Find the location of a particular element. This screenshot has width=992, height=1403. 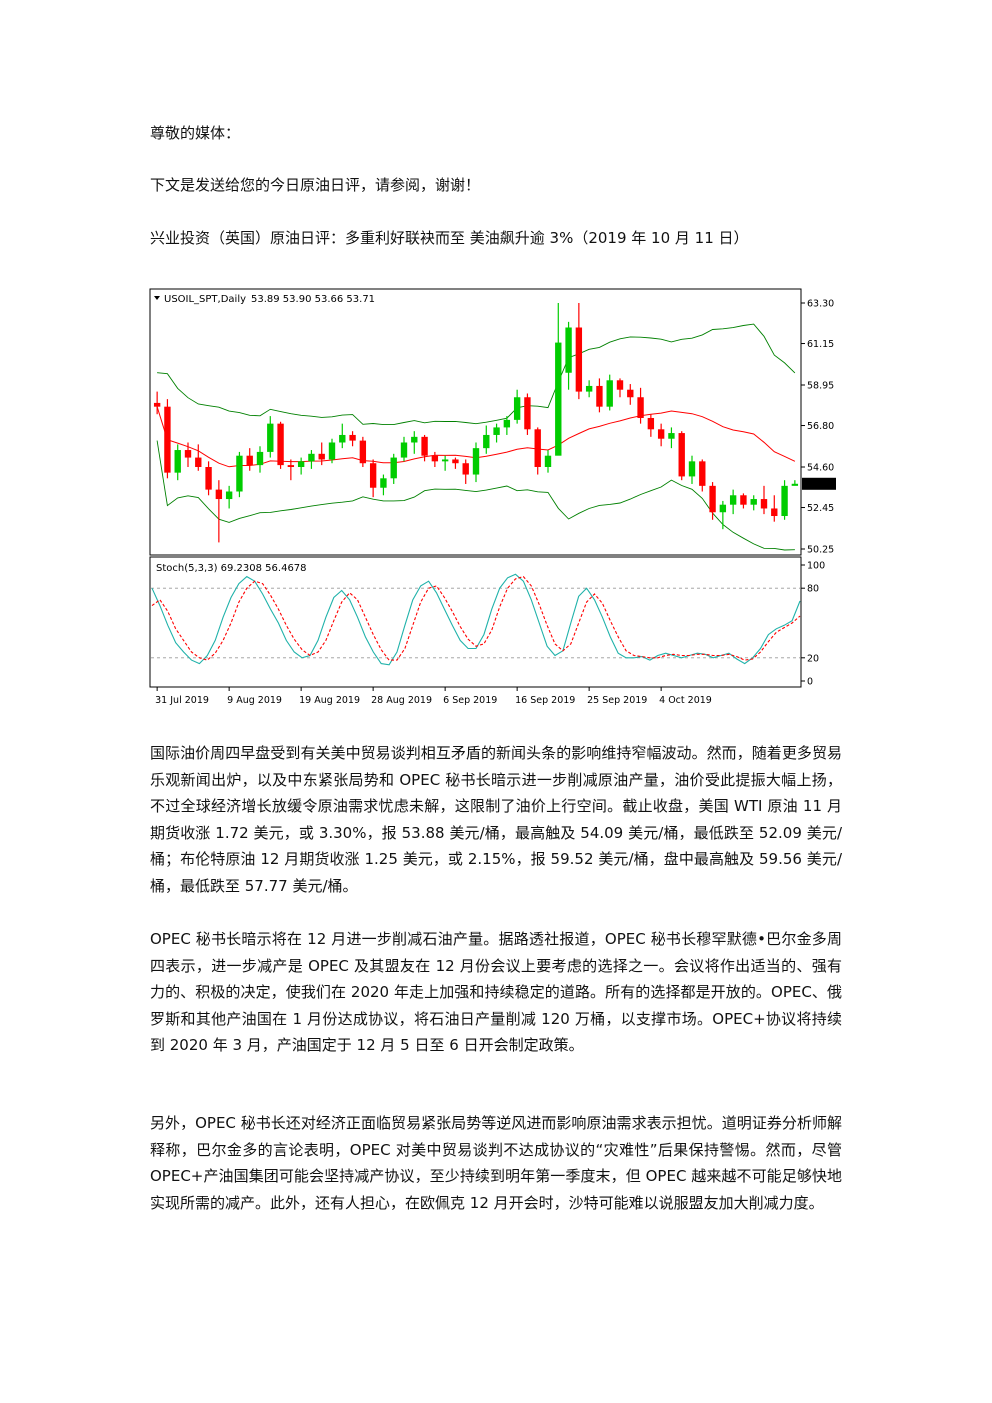

current-price-label: 53.71 is located at coordinates (818, 484).